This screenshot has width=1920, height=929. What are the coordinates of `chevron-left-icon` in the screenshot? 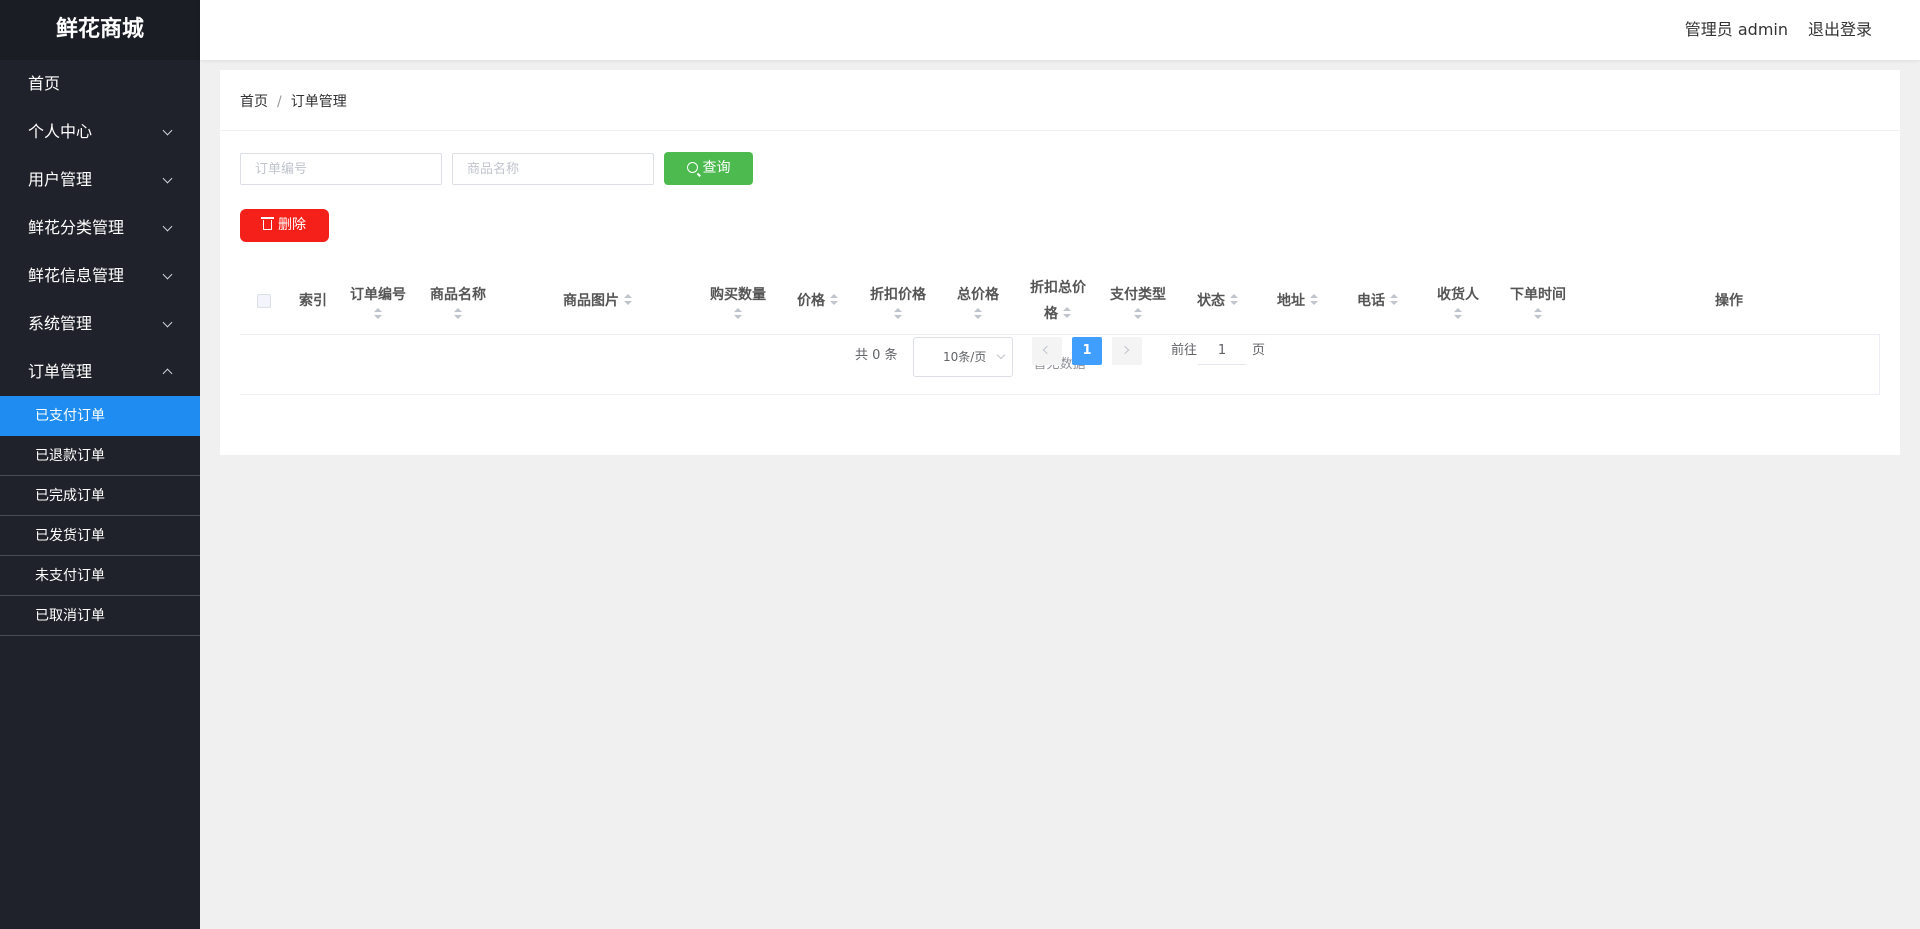 It's located at (1047, 350).